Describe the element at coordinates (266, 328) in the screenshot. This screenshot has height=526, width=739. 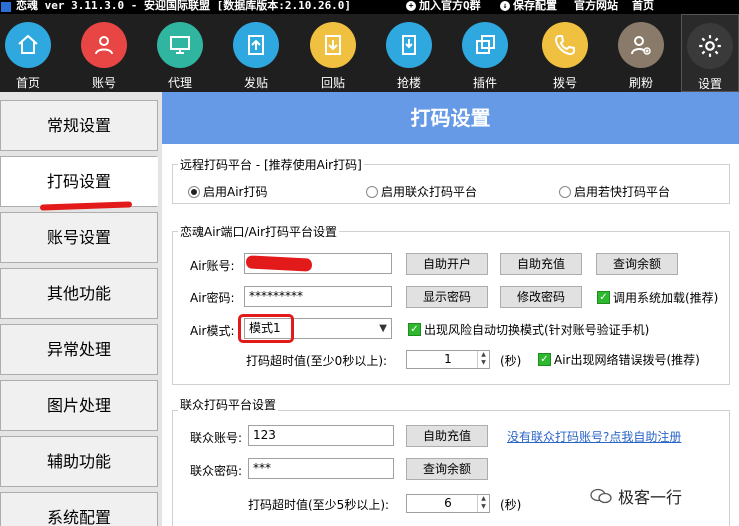
I see `annotation-box` at that location.